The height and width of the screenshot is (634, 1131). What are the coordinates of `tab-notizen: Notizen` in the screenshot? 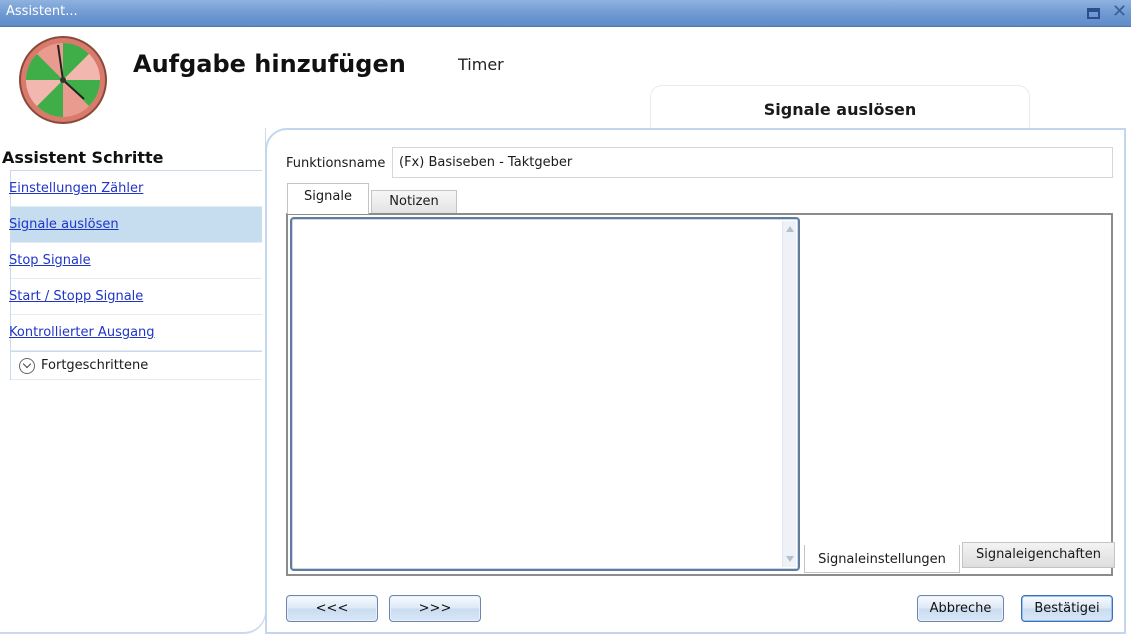 It's located at (414, 202).